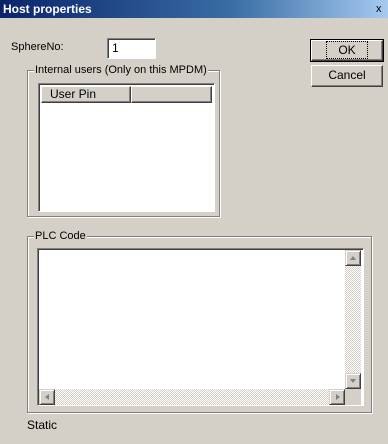  Describe the element at coordinates (192, 397) in the screenshot. I see `horizontal-scrollbar` at that location.